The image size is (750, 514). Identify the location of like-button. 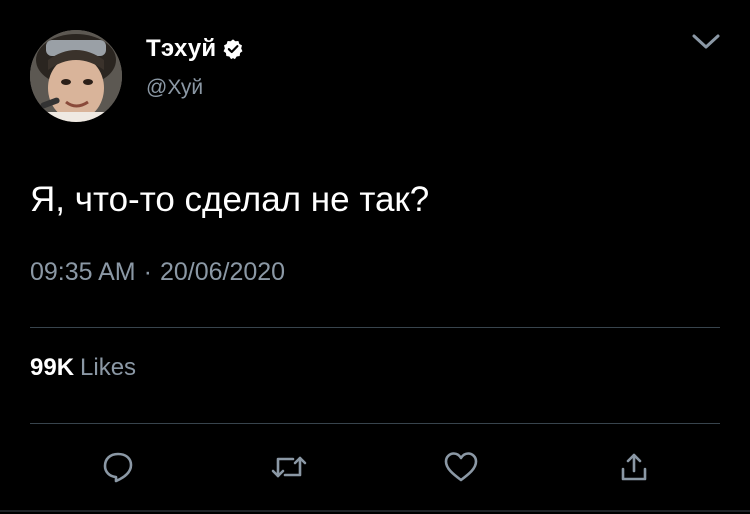
(461, 467).